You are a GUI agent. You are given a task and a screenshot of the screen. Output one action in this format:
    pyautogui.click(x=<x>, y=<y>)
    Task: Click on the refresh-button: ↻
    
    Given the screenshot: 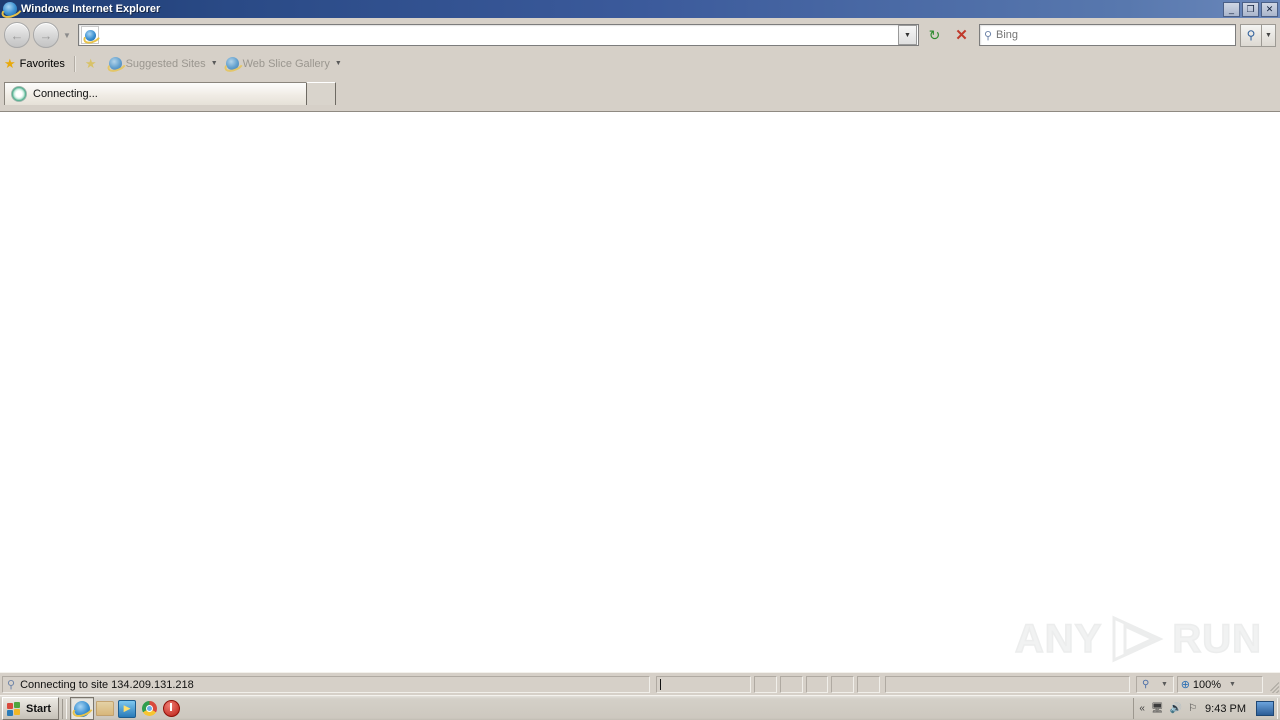 What is the action you would take?
    pyautogui.click(x=934, y=35)
    